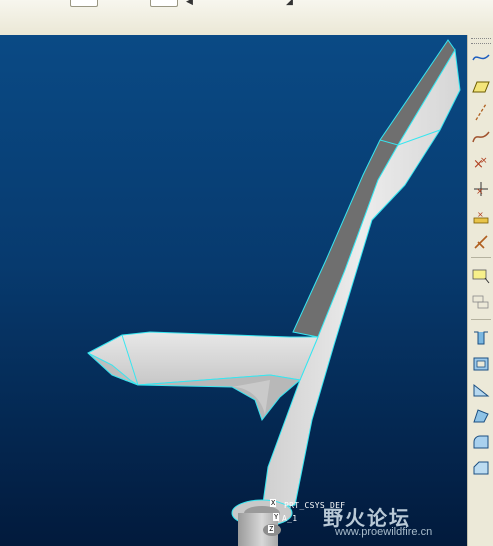 This screenshot has height=546, width=493. I want to click on offset-point-icon: ×, so click(481, 189).